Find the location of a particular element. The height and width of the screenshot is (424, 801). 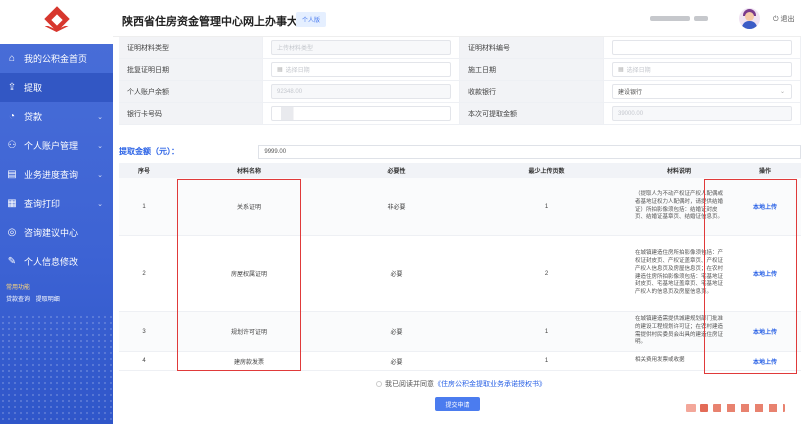

highlight-box-actions is located at coordinates (750, 276).